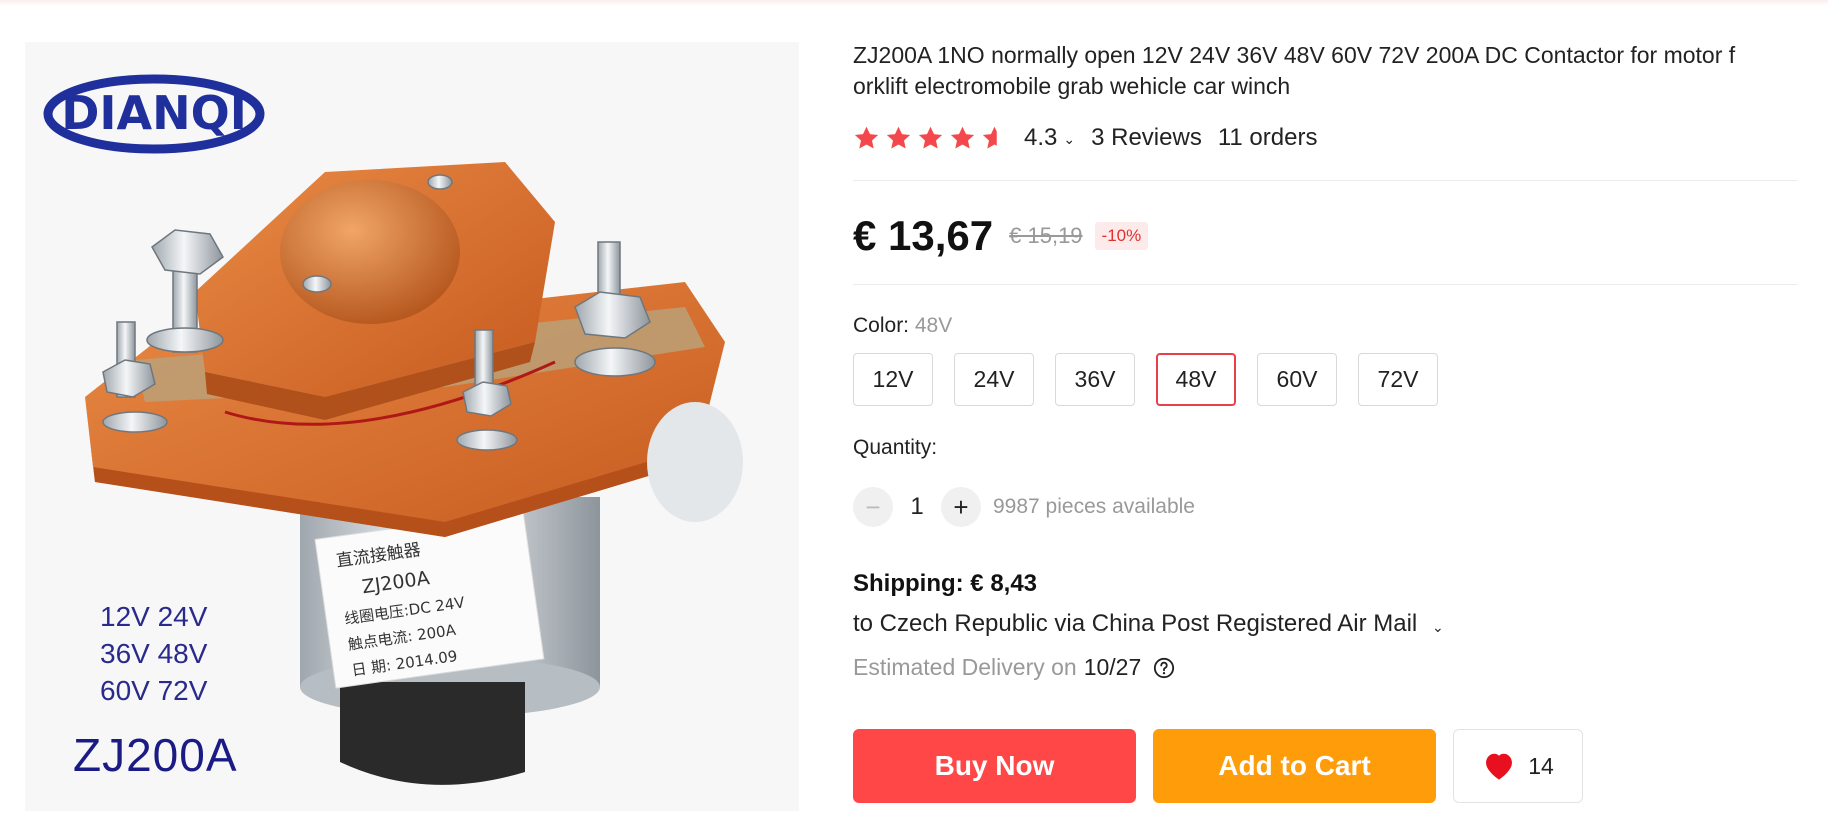 The height and width of the screenshot is (824, 1828). Describe the element at coordinates (893, 379) in the screenshot. I see `sku-option-12v: 12V` at that location.